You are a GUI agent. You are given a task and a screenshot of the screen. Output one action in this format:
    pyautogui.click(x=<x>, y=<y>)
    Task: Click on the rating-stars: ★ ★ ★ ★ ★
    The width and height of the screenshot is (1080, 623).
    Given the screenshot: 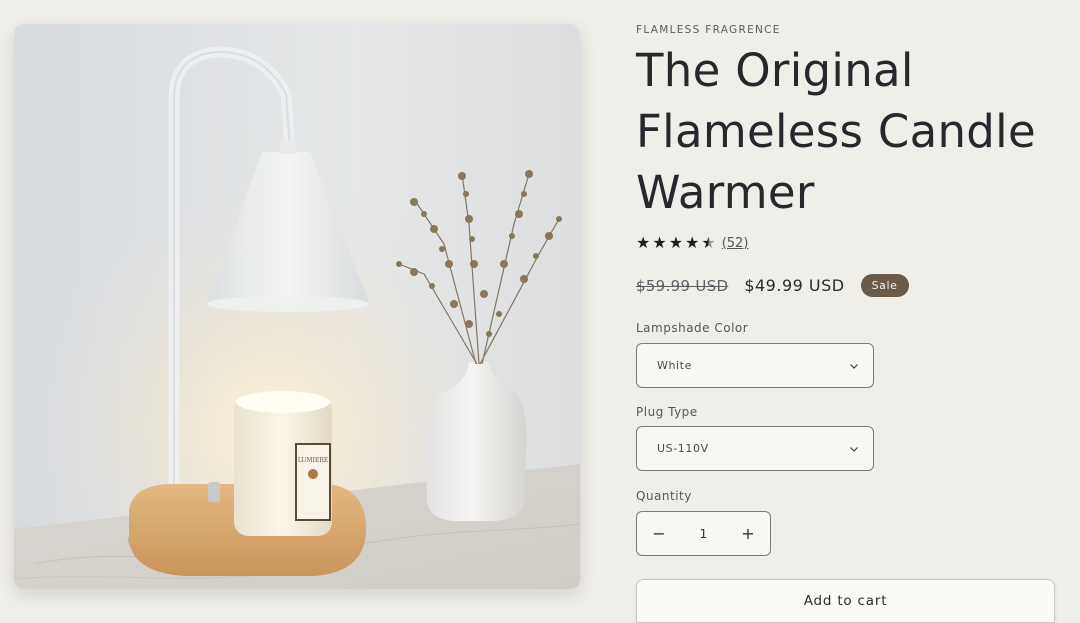 What is the action you would take?
    pyautogui.click(x=676, y=243)
    